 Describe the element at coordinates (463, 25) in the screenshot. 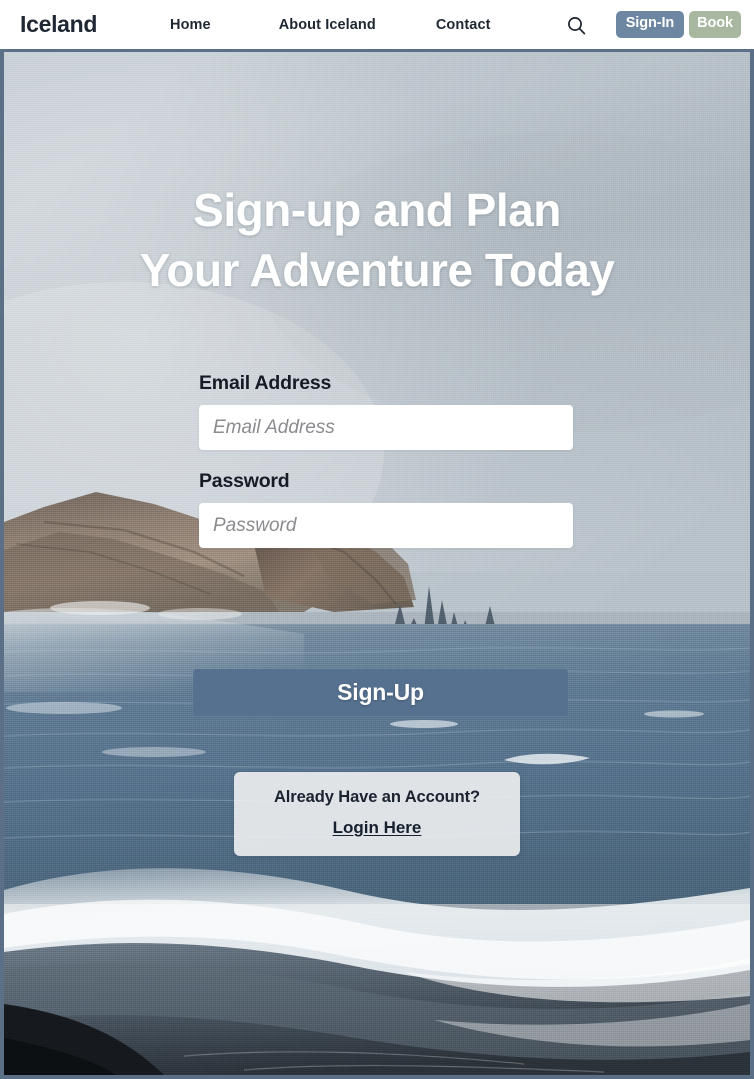

I see `nav-link-contact: Contact` at that location.